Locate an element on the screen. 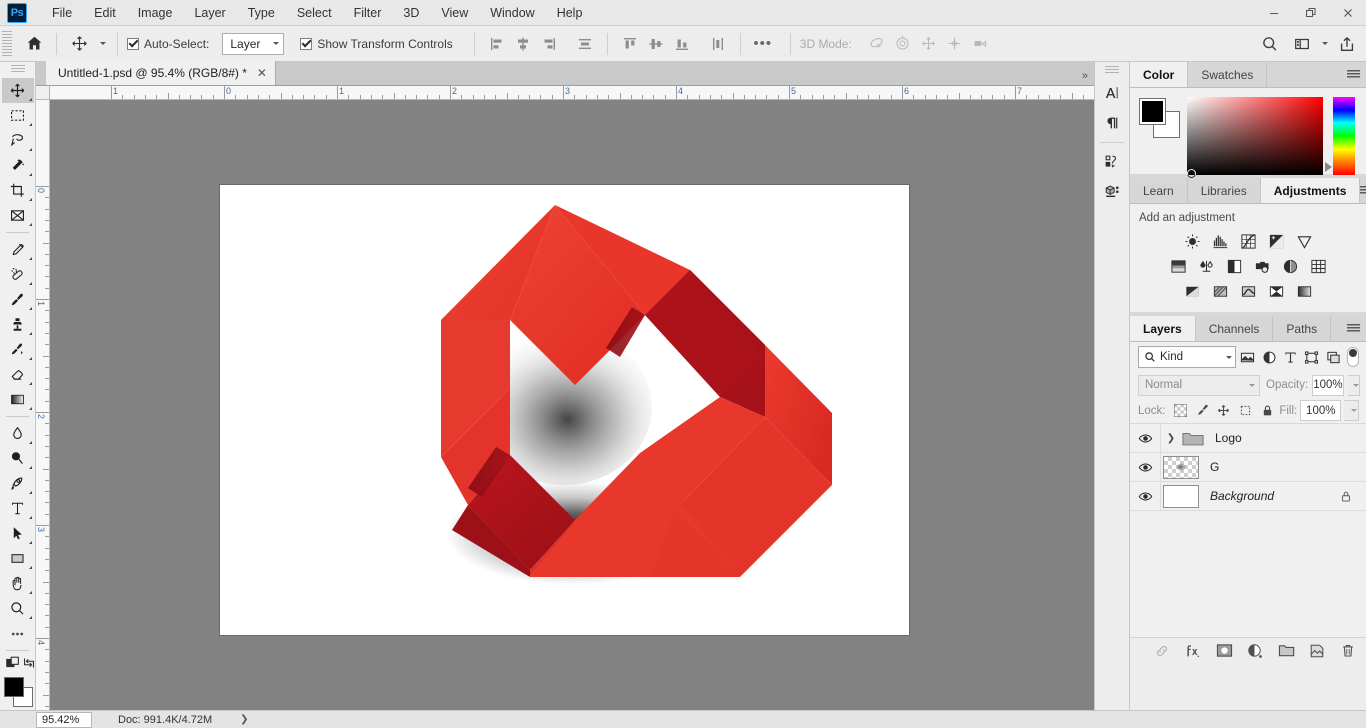  filter-type-icon is located at coordinates (1290, 357).